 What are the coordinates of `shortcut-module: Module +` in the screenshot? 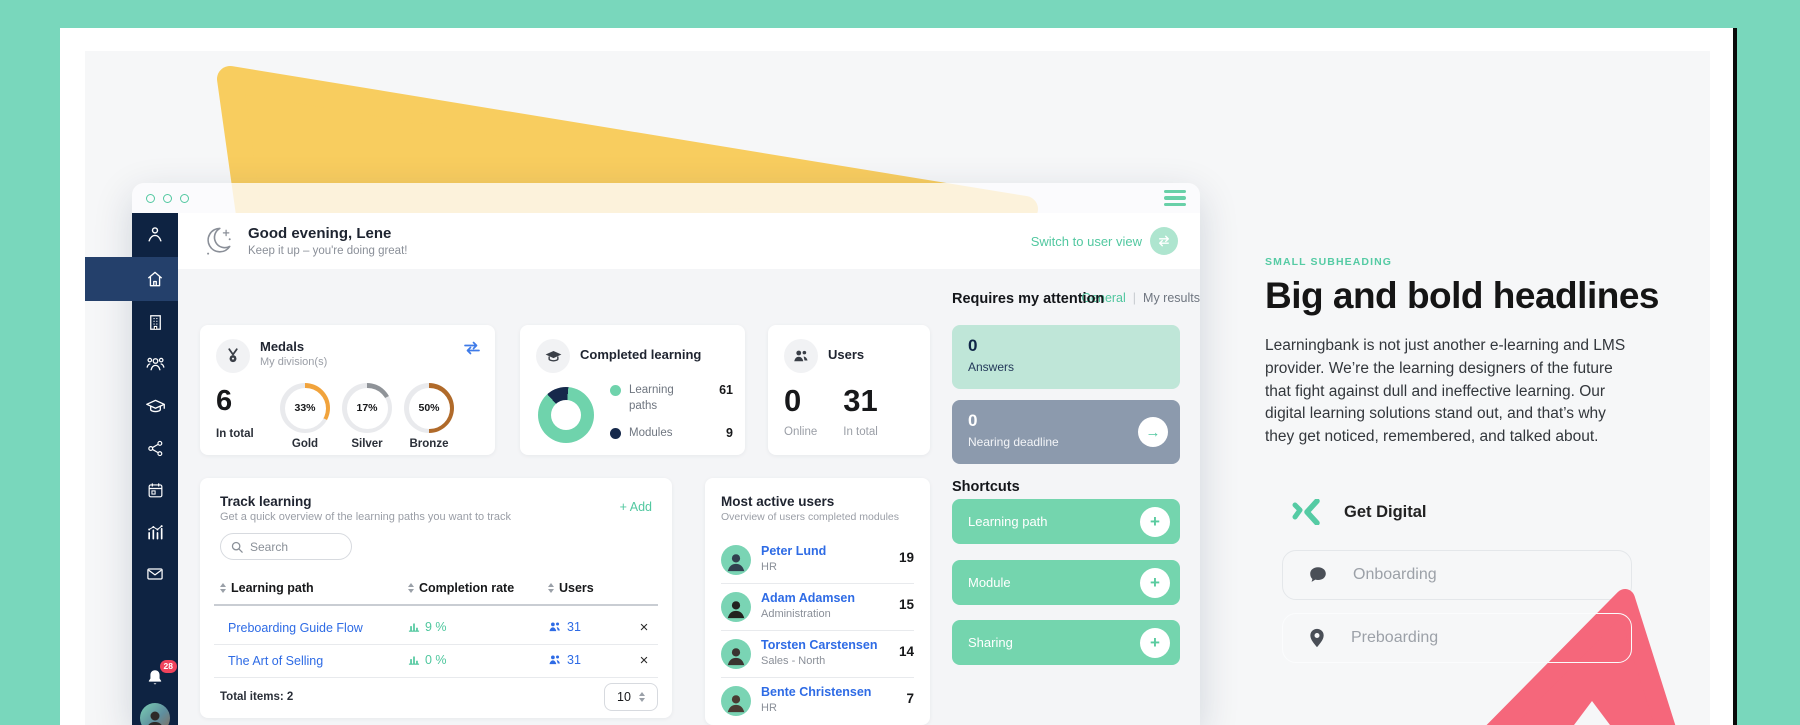 It's located at (1066, 582).